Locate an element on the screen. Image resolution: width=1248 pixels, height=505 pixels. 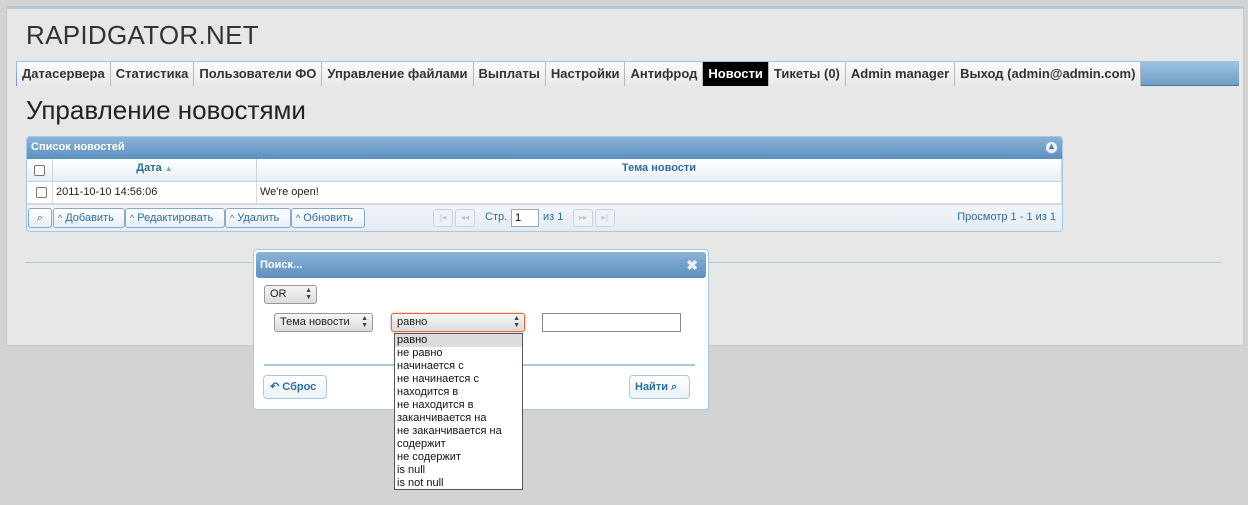
operator-option: заканчивается на is located at coordinates (458, 418).